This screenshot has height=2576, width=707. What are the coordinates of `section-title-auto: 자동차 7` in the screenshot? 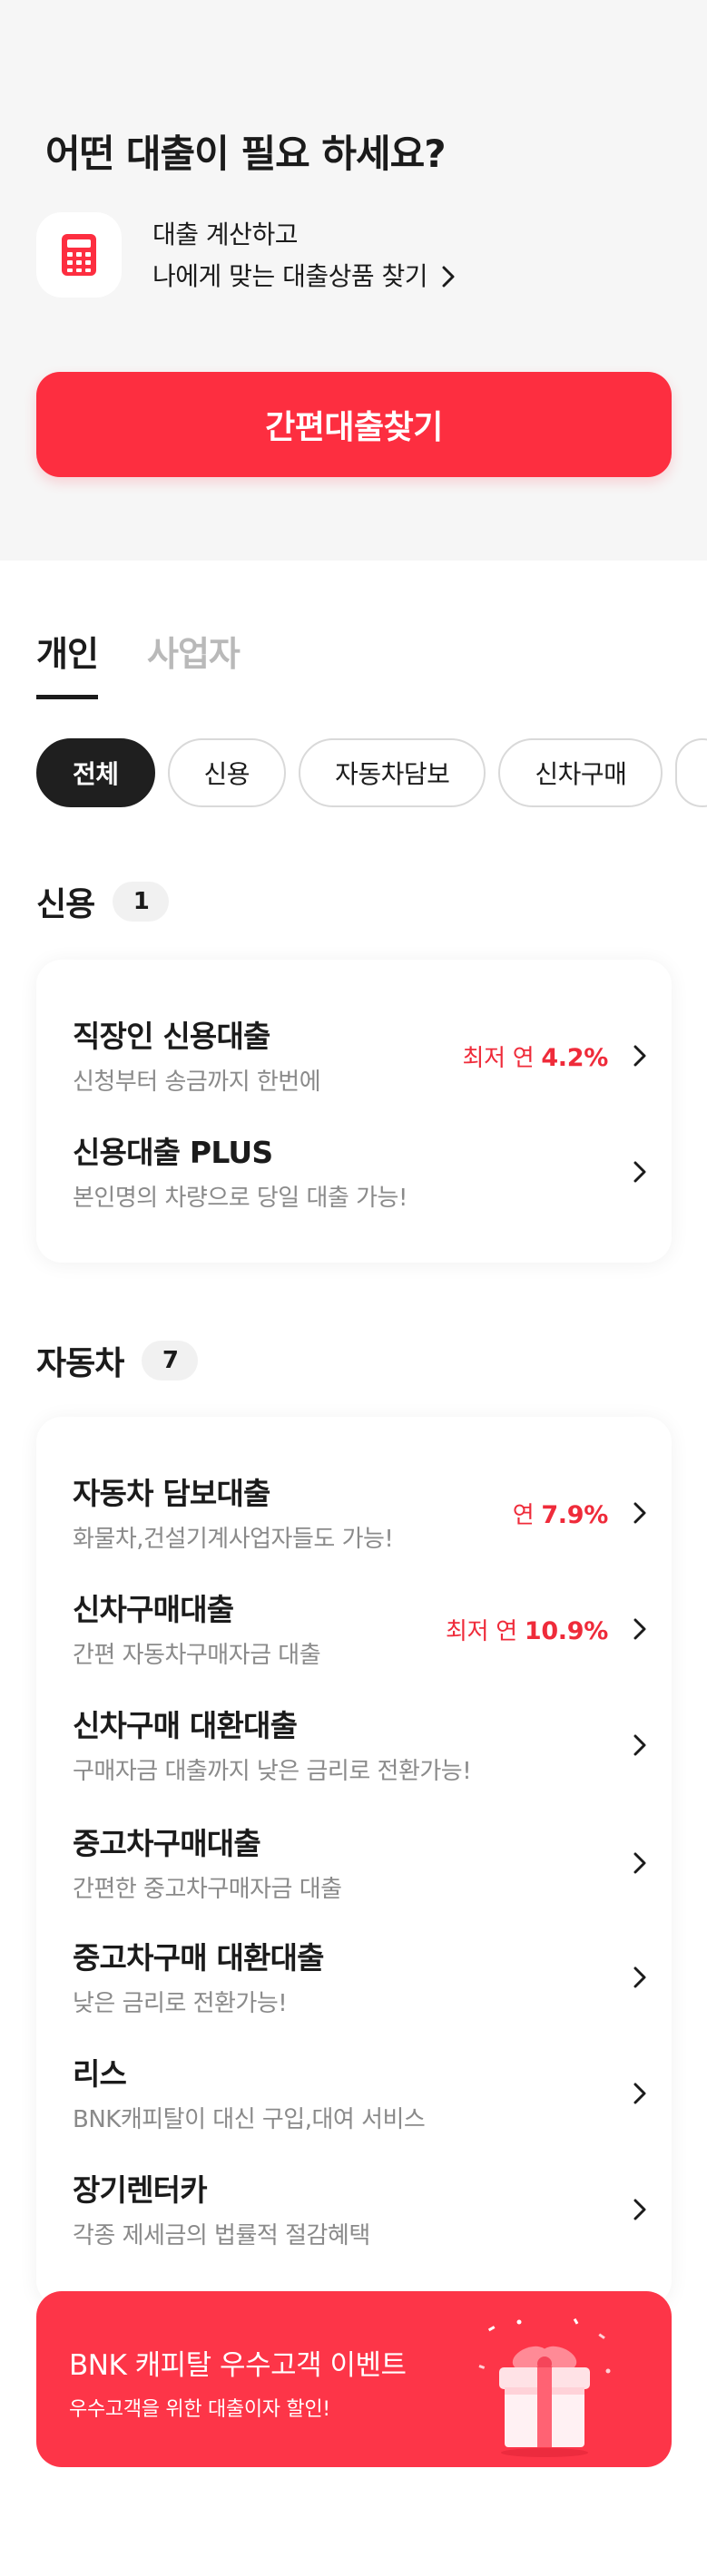 It's located at (117, 1360).